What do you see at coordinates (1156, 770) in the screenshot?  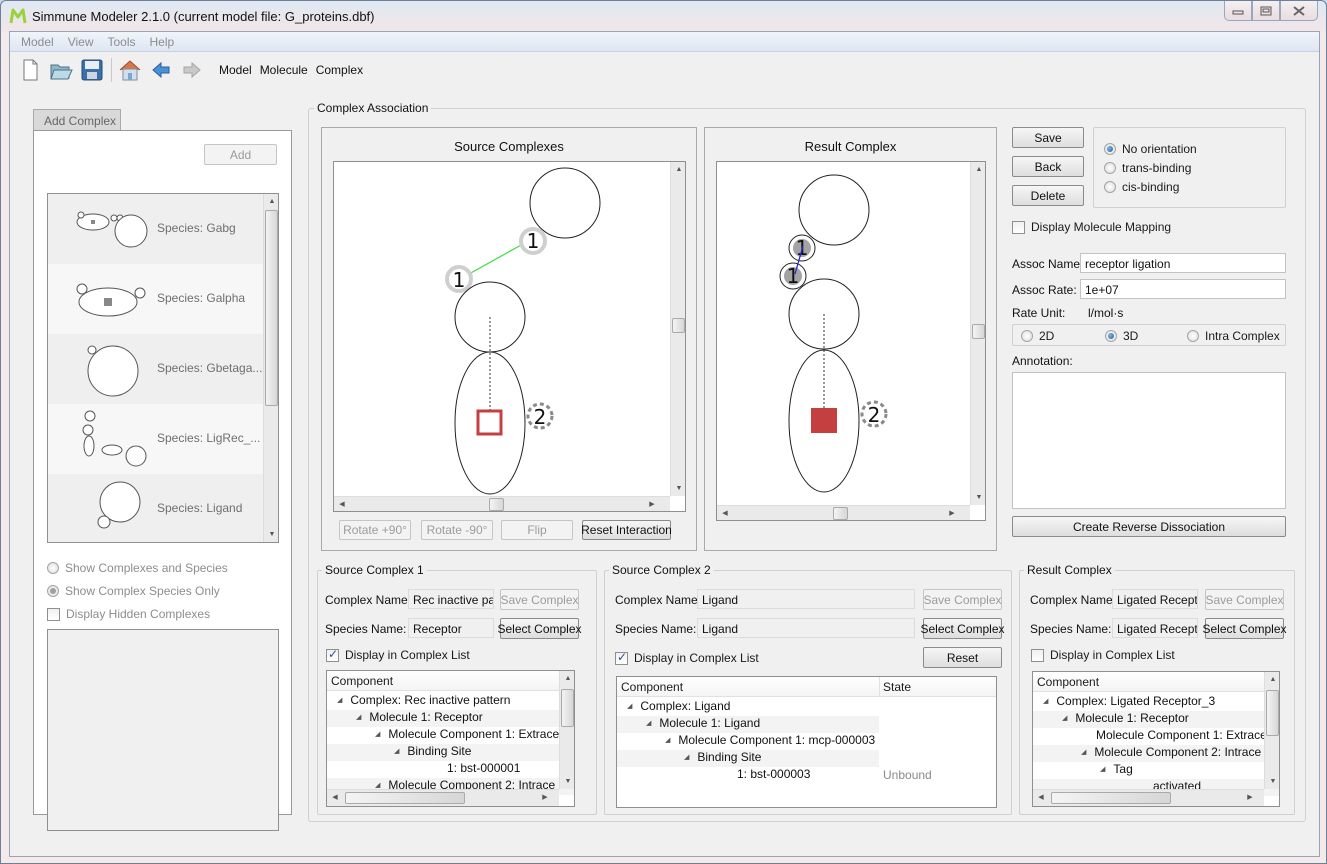 I see `tree-row: ◢ Tag` at bounding box center [1156, 770].